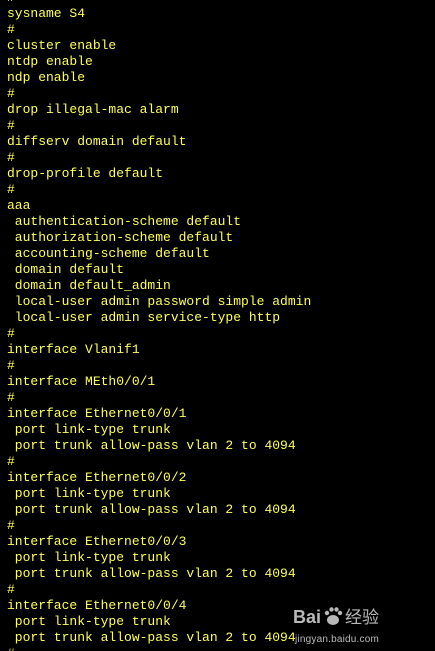  I want to click on baidu-logo: Bai 经验, so click(336, 617).